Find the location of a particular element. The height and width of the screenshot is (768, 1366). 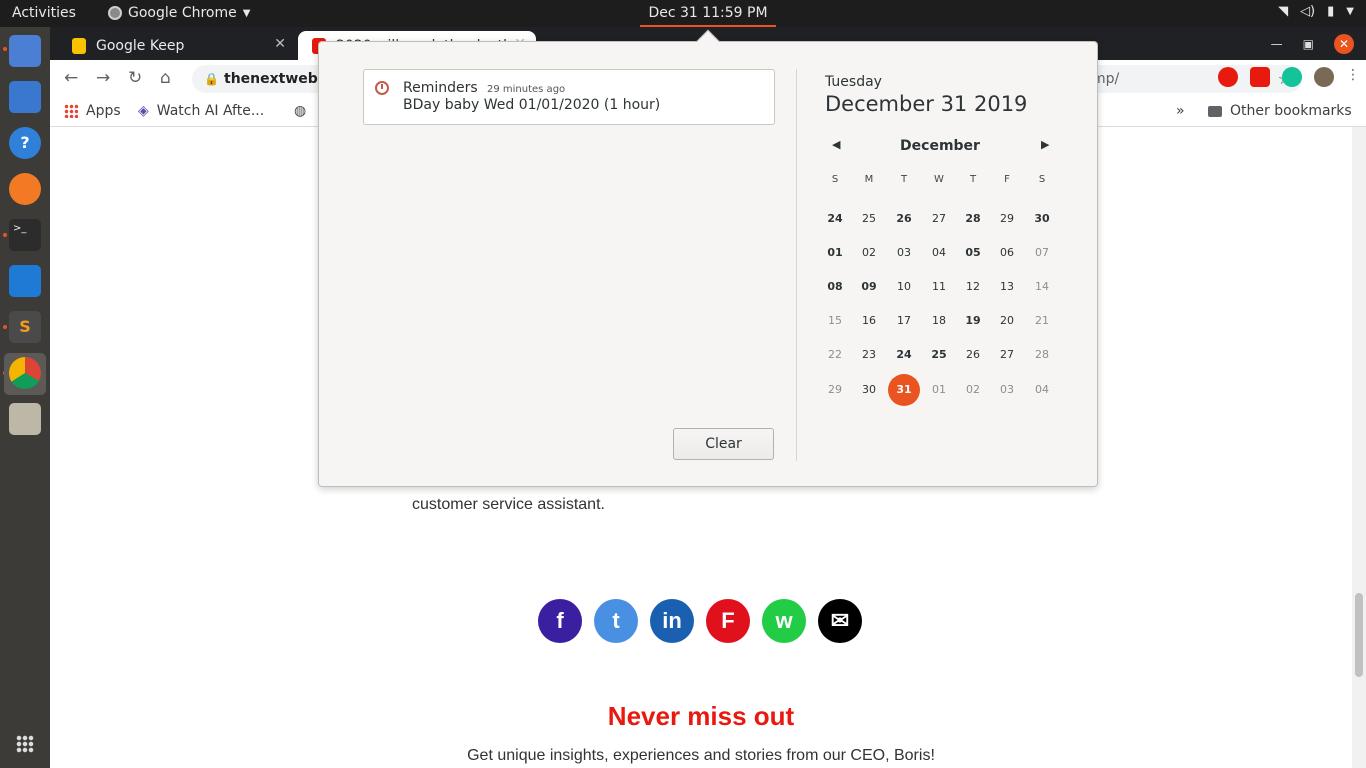

weekday-header-cell: S is located at coordinates (835, 179).